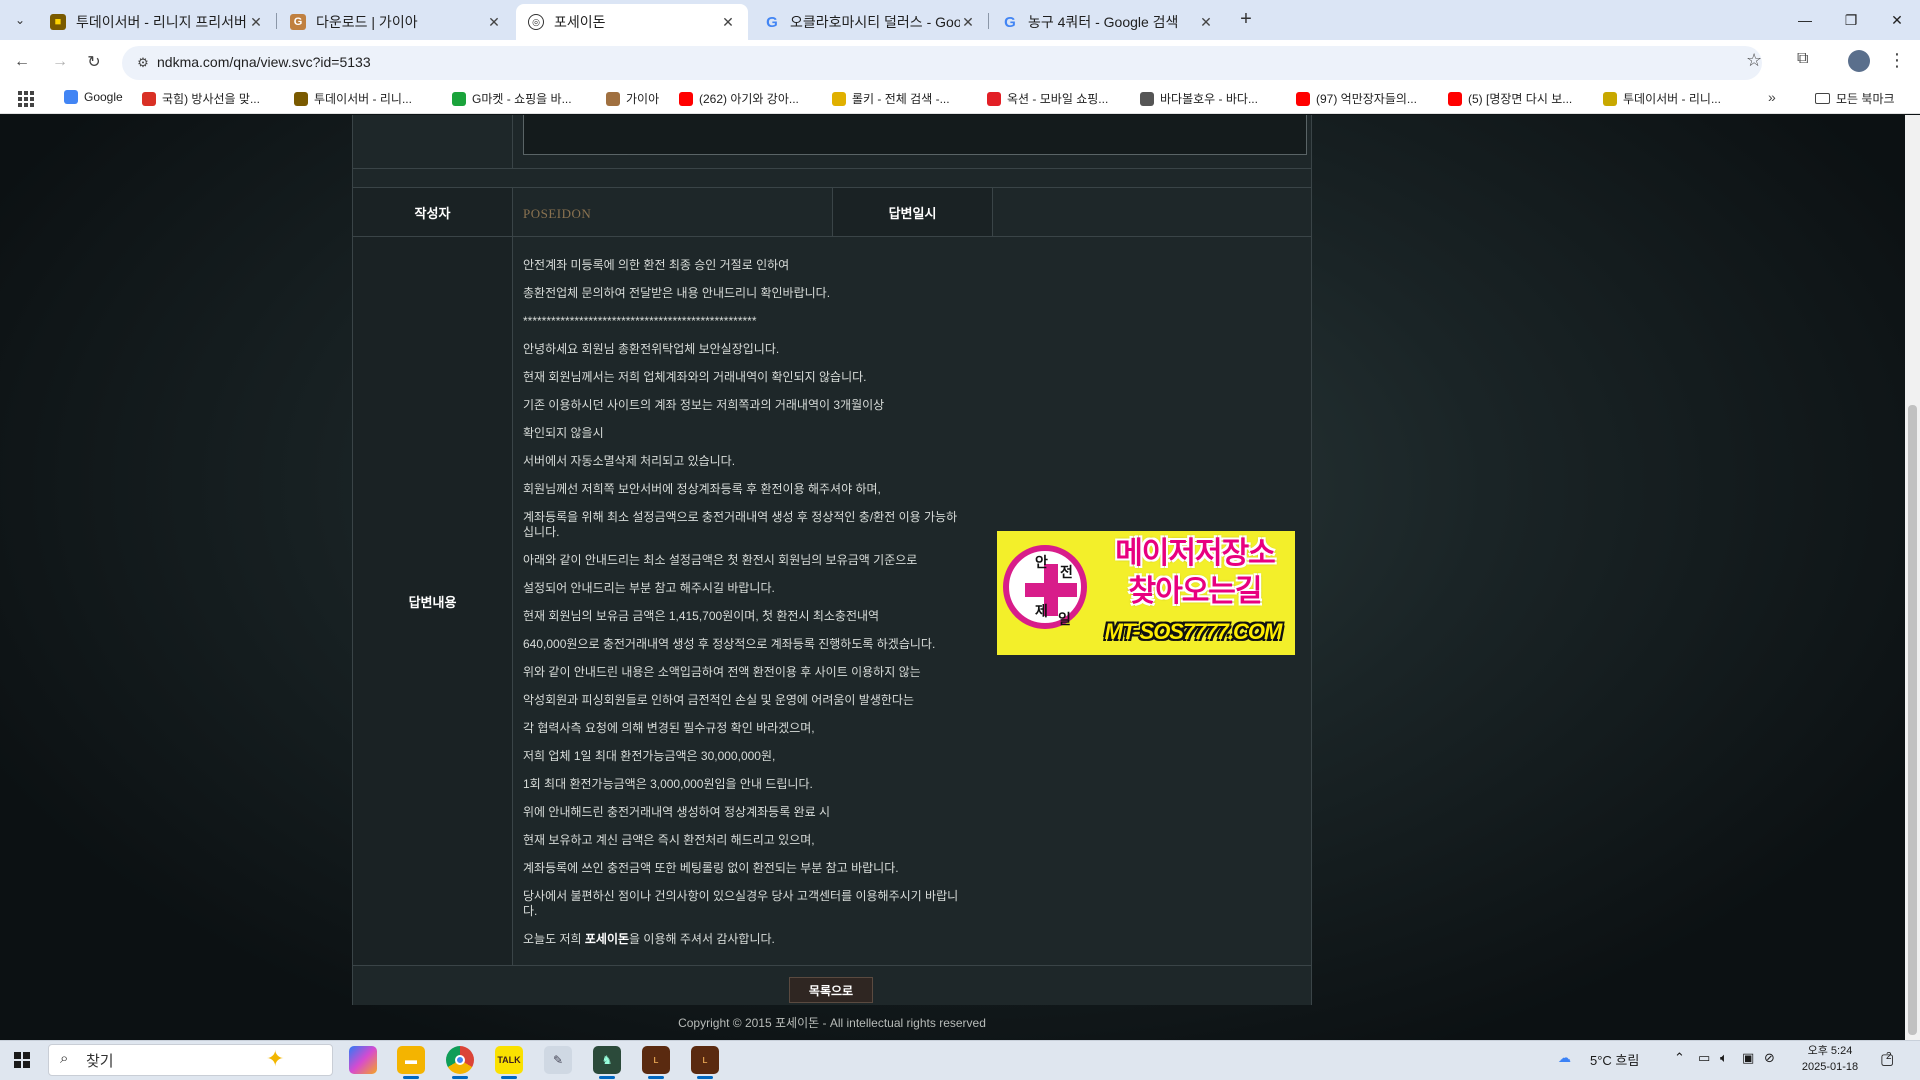 The height and width of the screenshot is (1080, 1920). What do you see at coordinates (1147, 98) in the screenshot?
I see `globe-icon` at bounding box center [1147, 98].